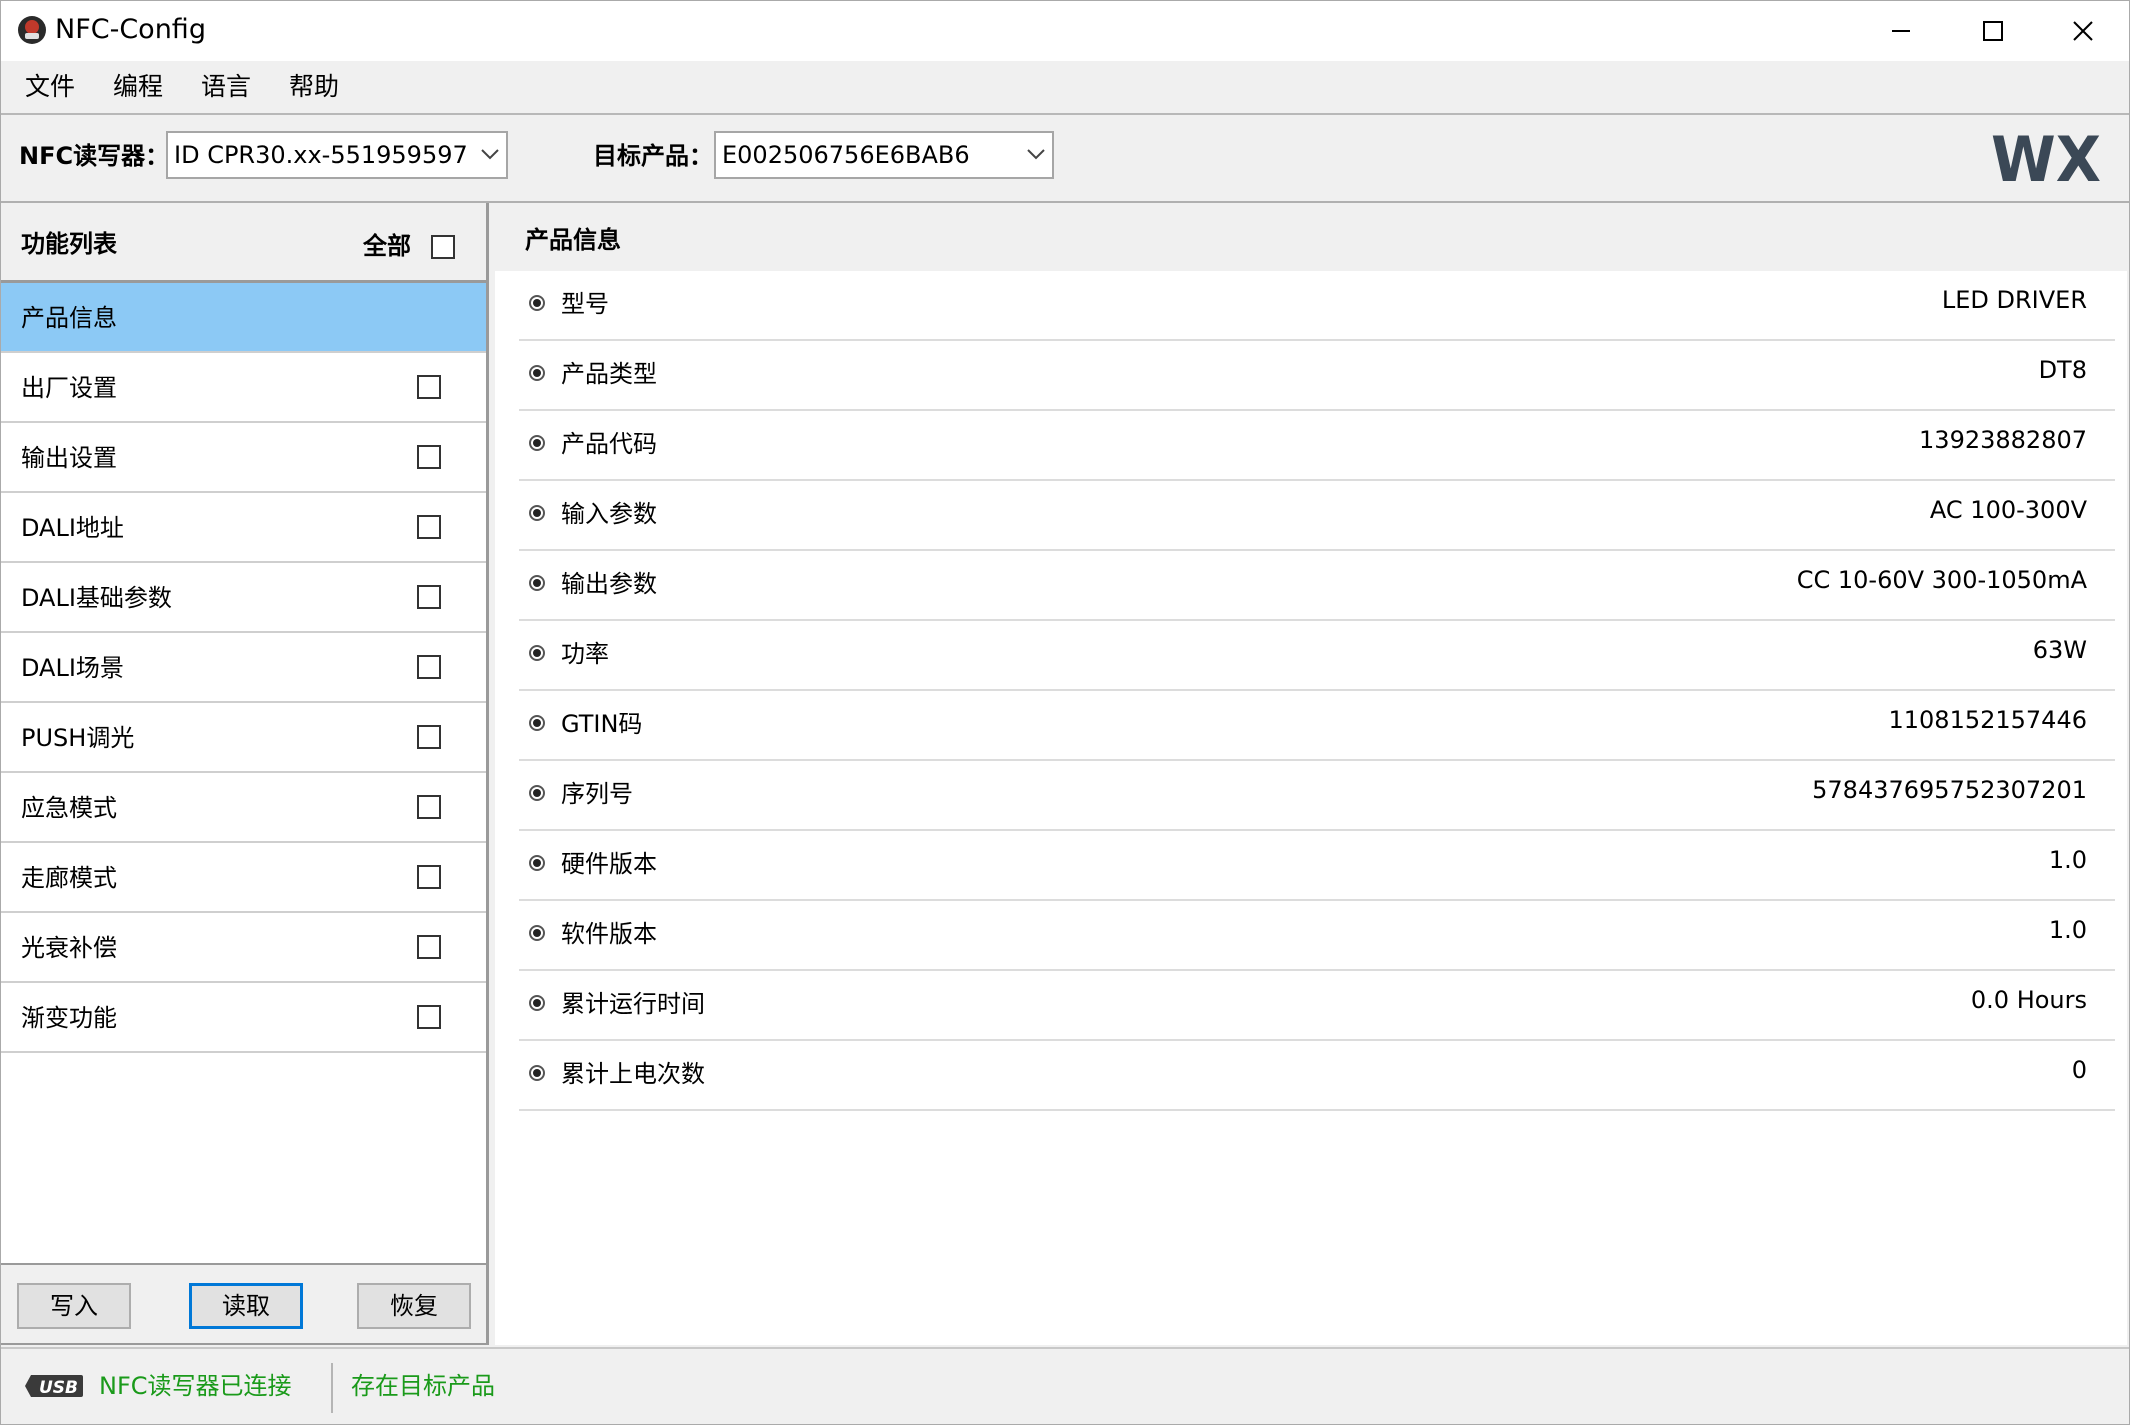 Image resolution: width=2130 pixels, height=1425 pixels. I want to click on reader-select: ID CPR30.xx-551959597, so click(337, 155).